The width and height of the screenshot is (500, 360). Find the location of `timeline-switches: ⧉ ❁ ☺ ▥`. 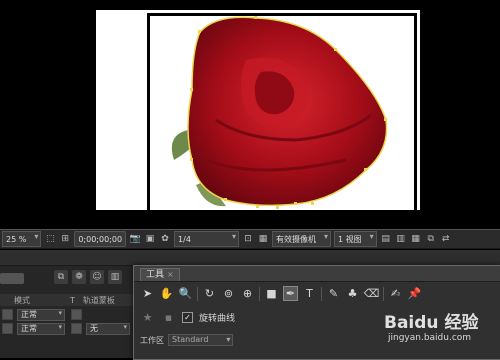

timeline-switches: ⧉ ❁ ☺ ▥ is located at coordinates (88, 277).